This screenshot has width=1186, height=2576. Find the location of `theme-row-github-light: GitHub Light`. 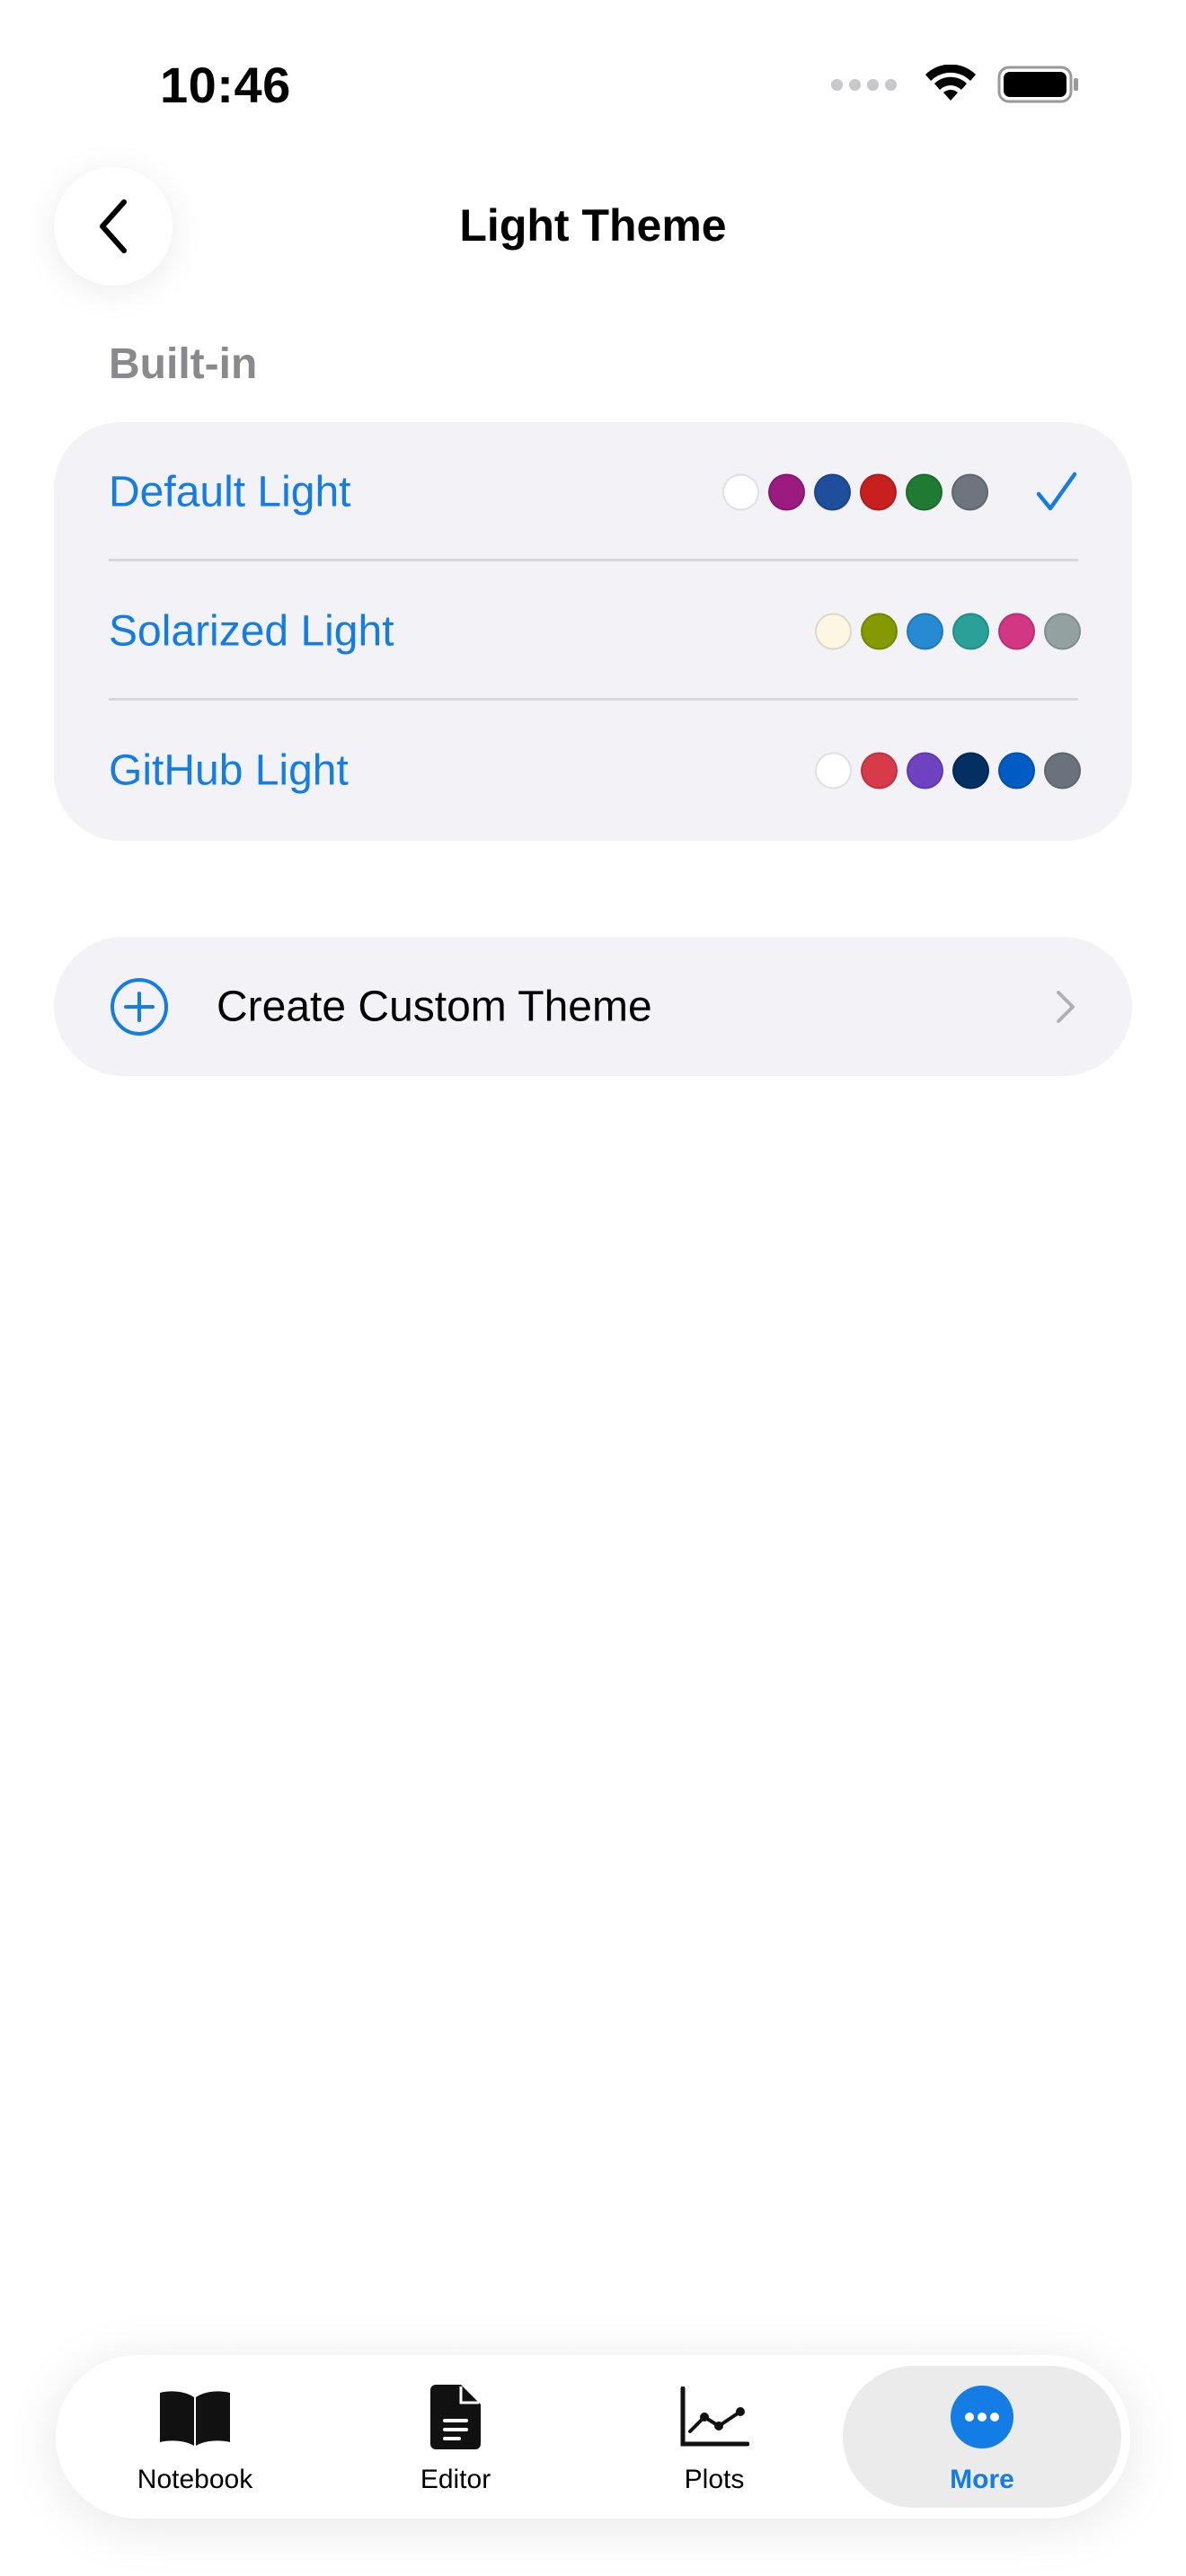

theme-row-github-light: GitHub Light is located at coordinates (593, 770).